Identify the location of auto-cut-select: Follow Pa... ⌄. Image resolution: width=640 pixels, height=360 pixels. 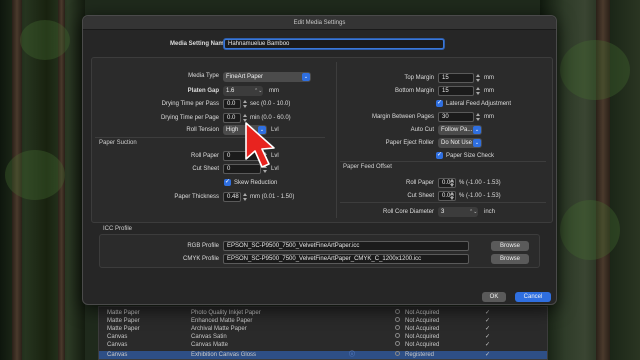
(460, 130).